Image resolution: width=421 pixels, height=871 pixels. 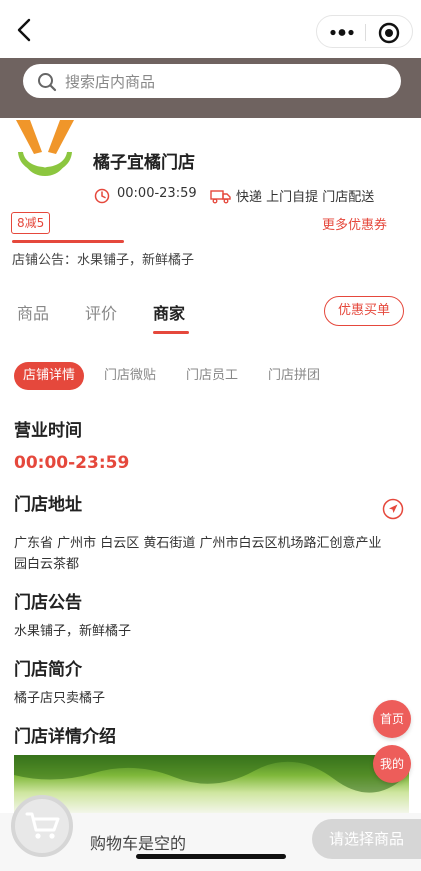 What do you see at coordinates (102, 196) in the screenshot?
I see `clock-icon` at bounding box center [102, 196].